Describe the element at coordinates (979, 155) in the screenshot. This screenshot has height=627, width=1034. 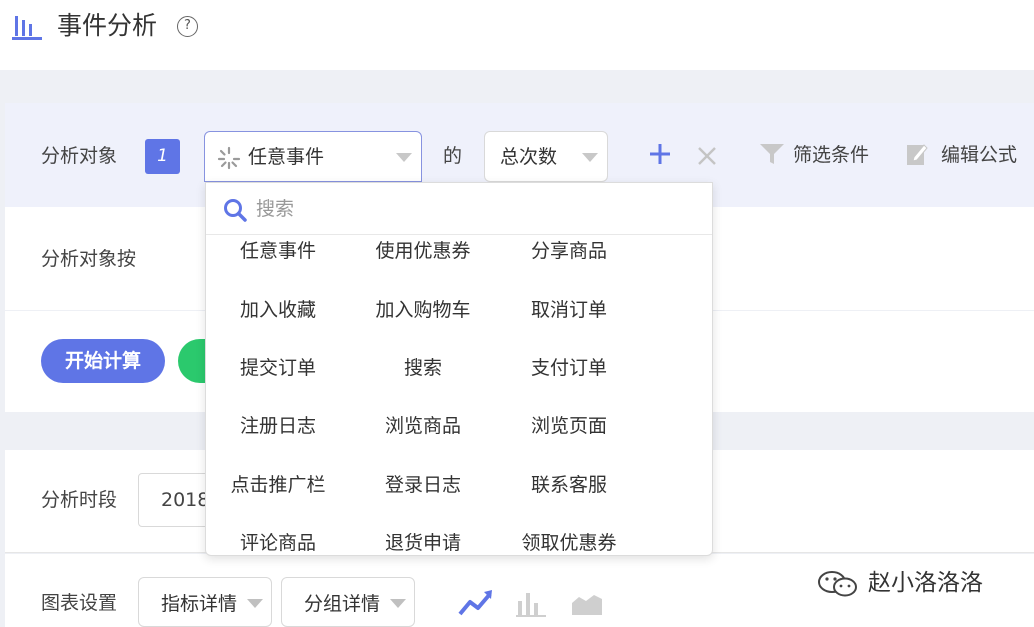
I see `edit-formula-button: 编辑公式` at that location.